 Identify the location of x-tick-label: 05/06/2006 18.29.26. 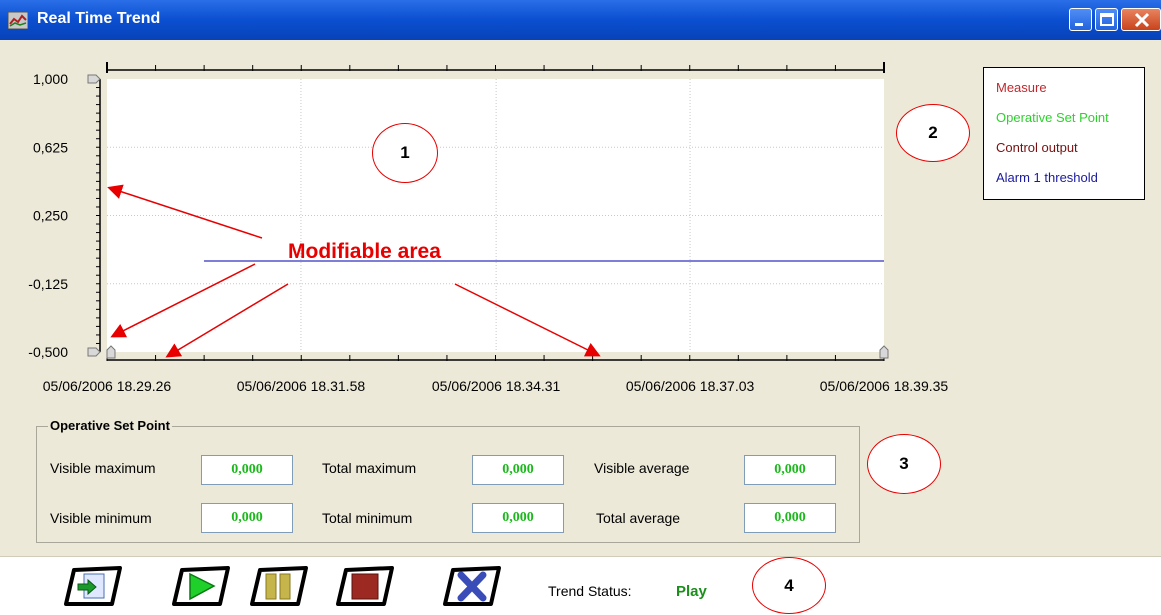
(107, 386).